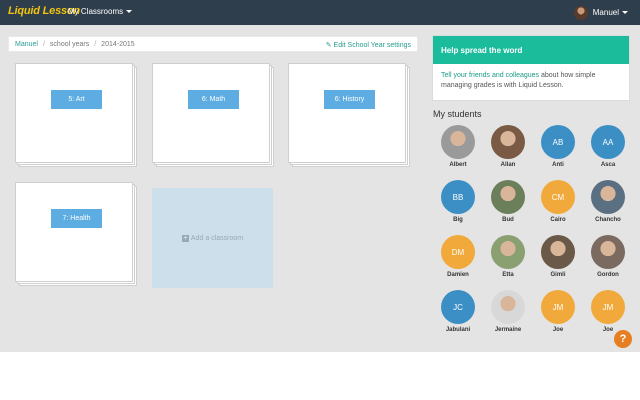 The image size is (640, 400). I want to click on classroom-card-history: 6: History, so click(349, 115).